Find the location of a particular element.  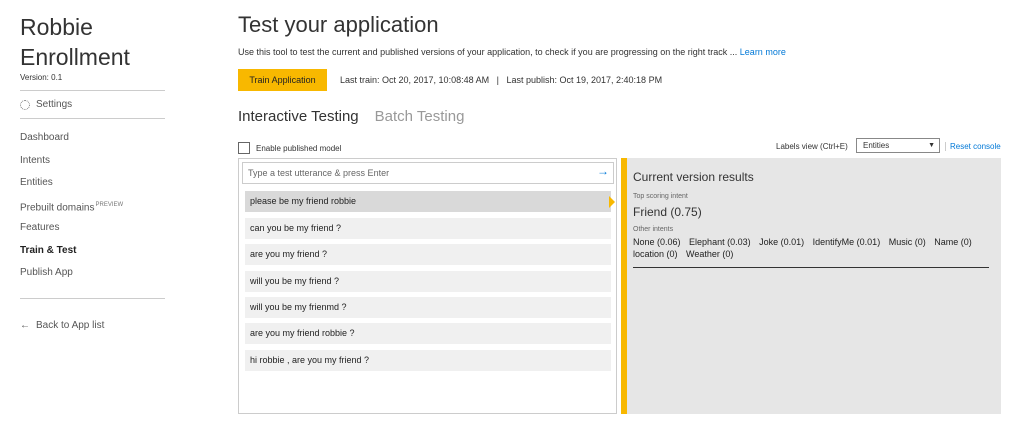

enable-published-model: Enable published model is located at coordinates (289, 148).